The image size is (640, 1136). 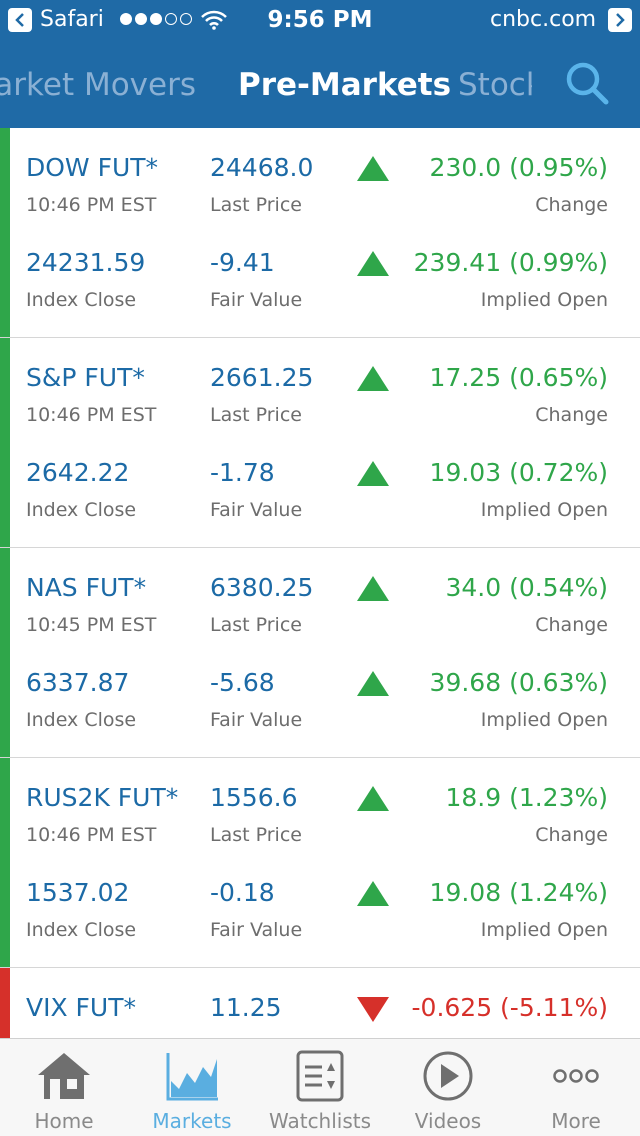 What do you see at coordinates (576, 1076) in the screenshot?
I see `more-icon` at bounding box center [576, 1076].